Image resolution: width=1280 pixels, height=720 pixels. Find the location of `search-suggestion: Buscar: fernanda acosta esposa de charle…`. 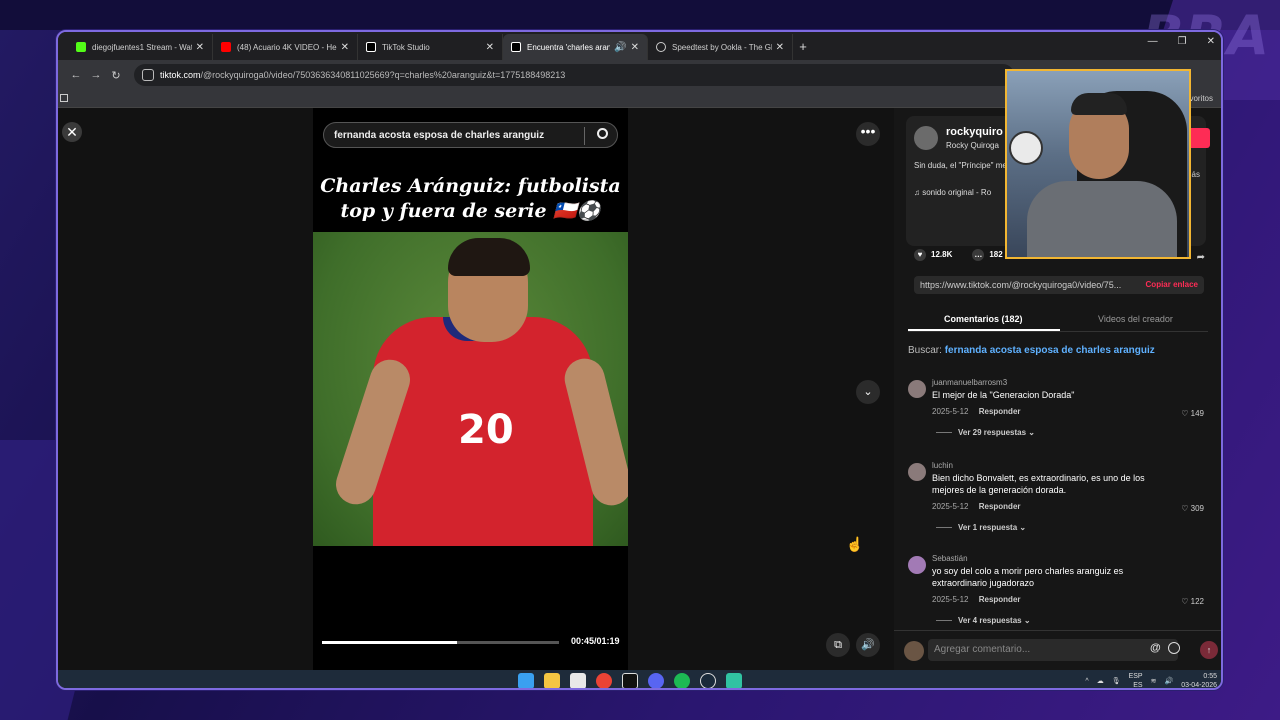

search-suggestion: Buscar: fernanda acosta esposa de charle… is located at coordinates (1031, 350).